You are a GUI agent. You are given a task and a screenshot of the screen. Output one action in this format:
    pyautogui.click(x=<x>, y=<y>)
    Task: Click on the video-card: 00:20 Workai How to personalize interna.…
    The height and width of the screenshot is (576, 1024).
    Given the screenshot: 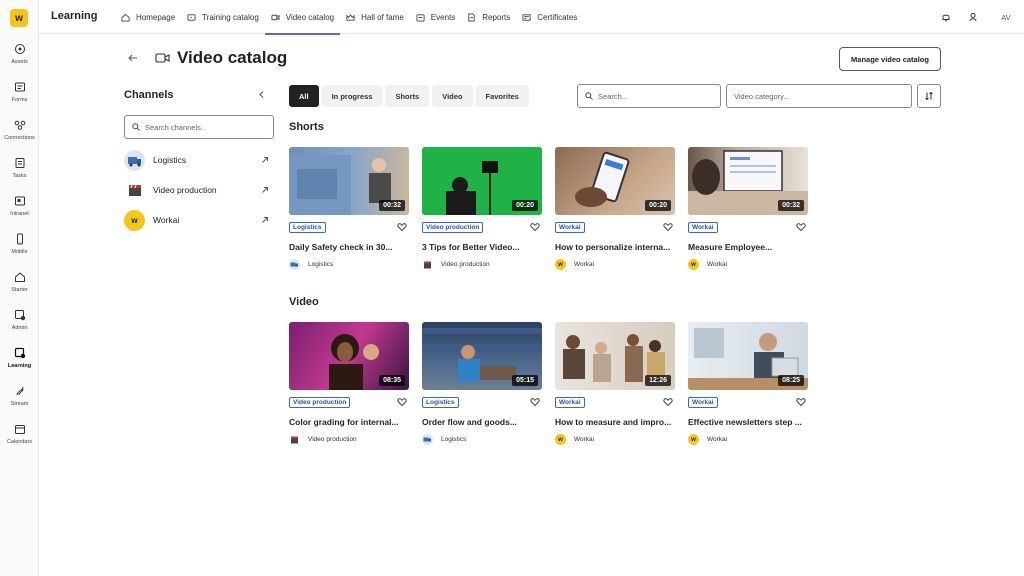 What is the action you would take?
    pyautogui.click(x=615, y=212)
    